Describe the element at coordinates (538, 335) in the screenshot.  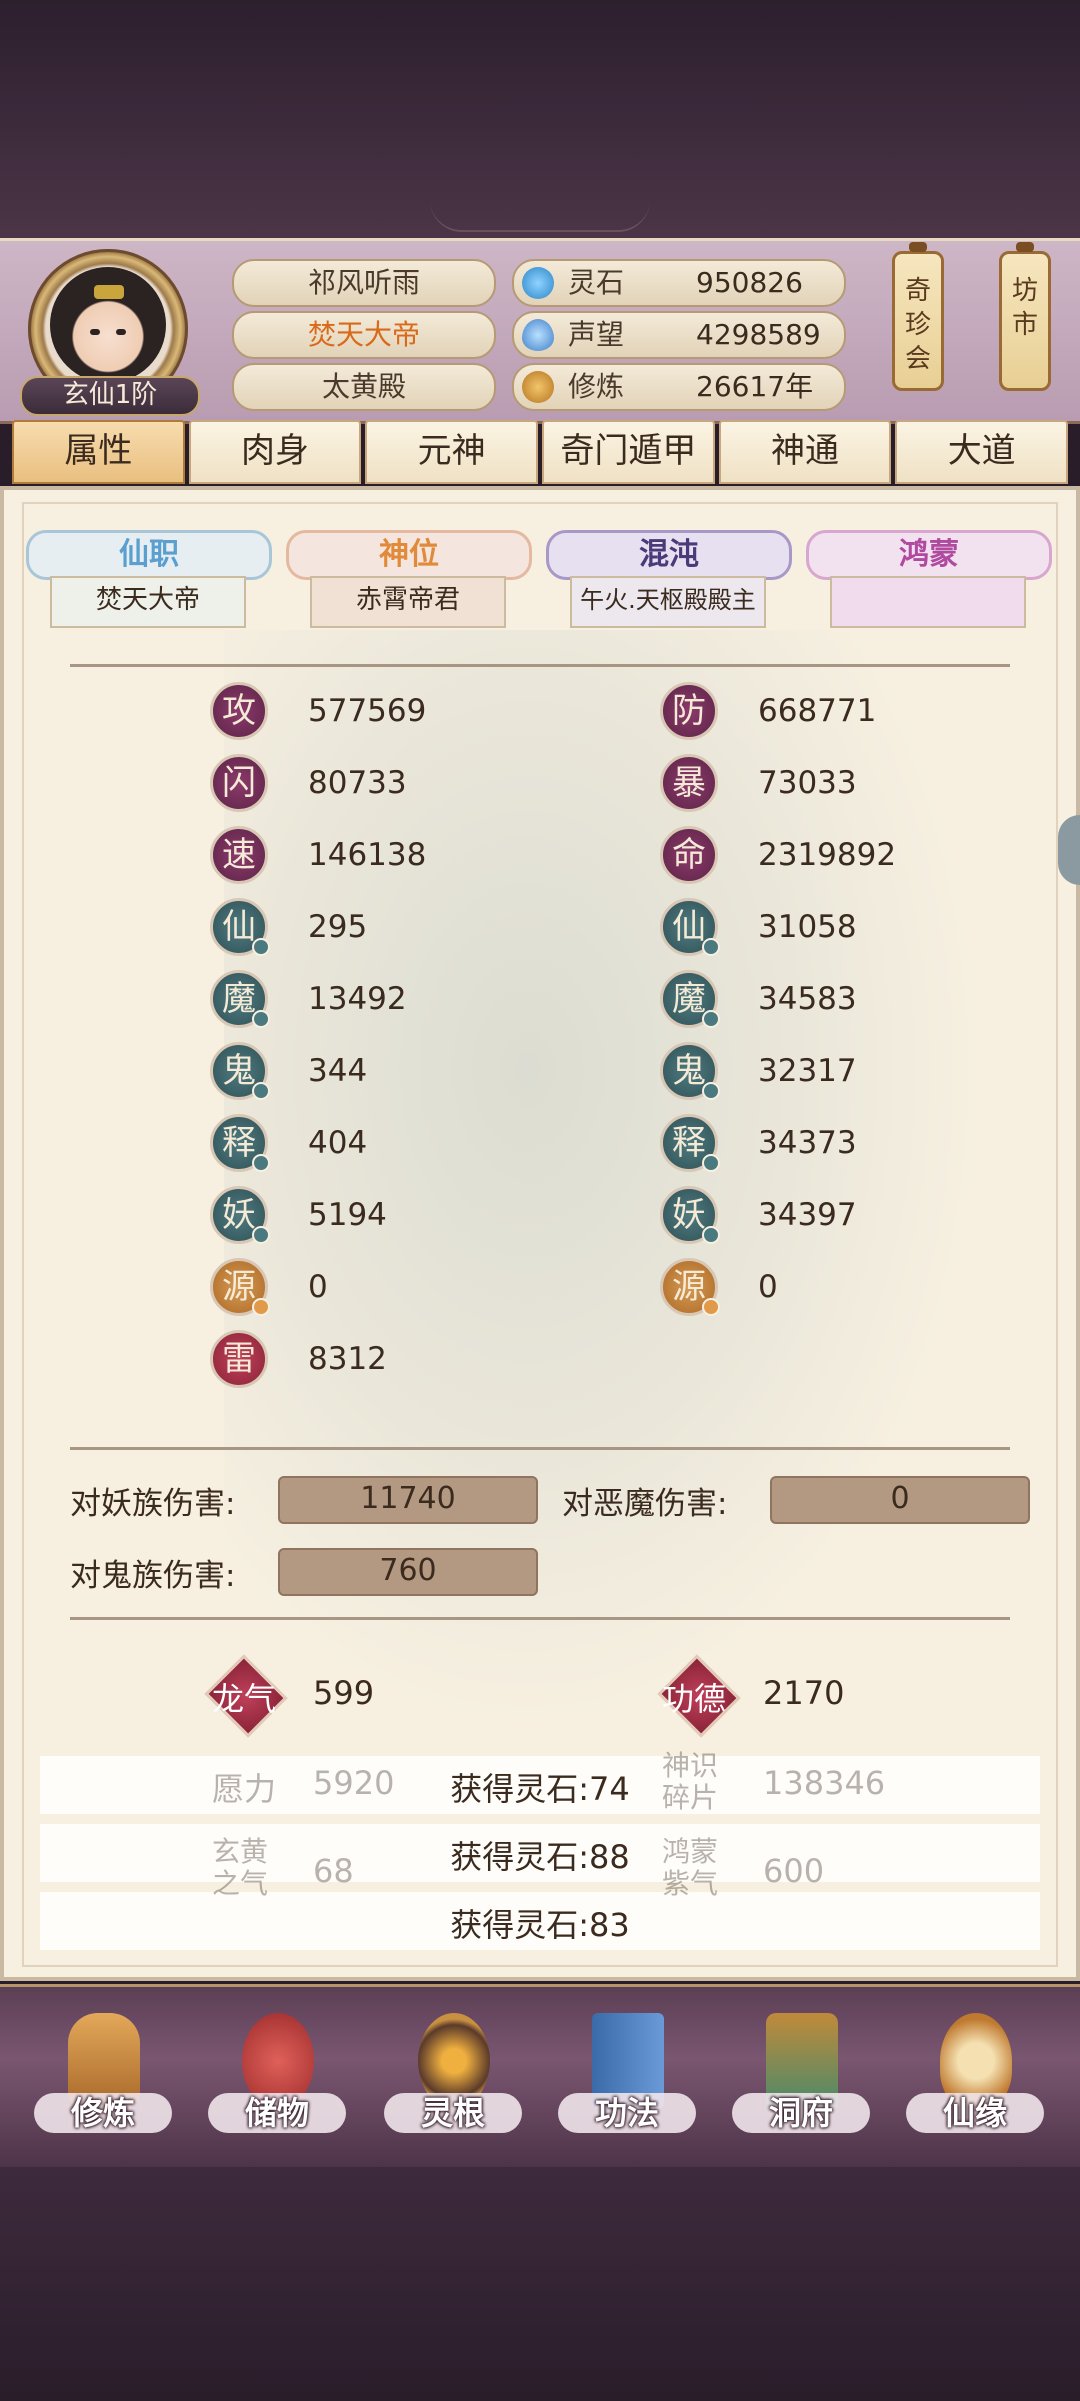
I see `prestige-icon` at that location.